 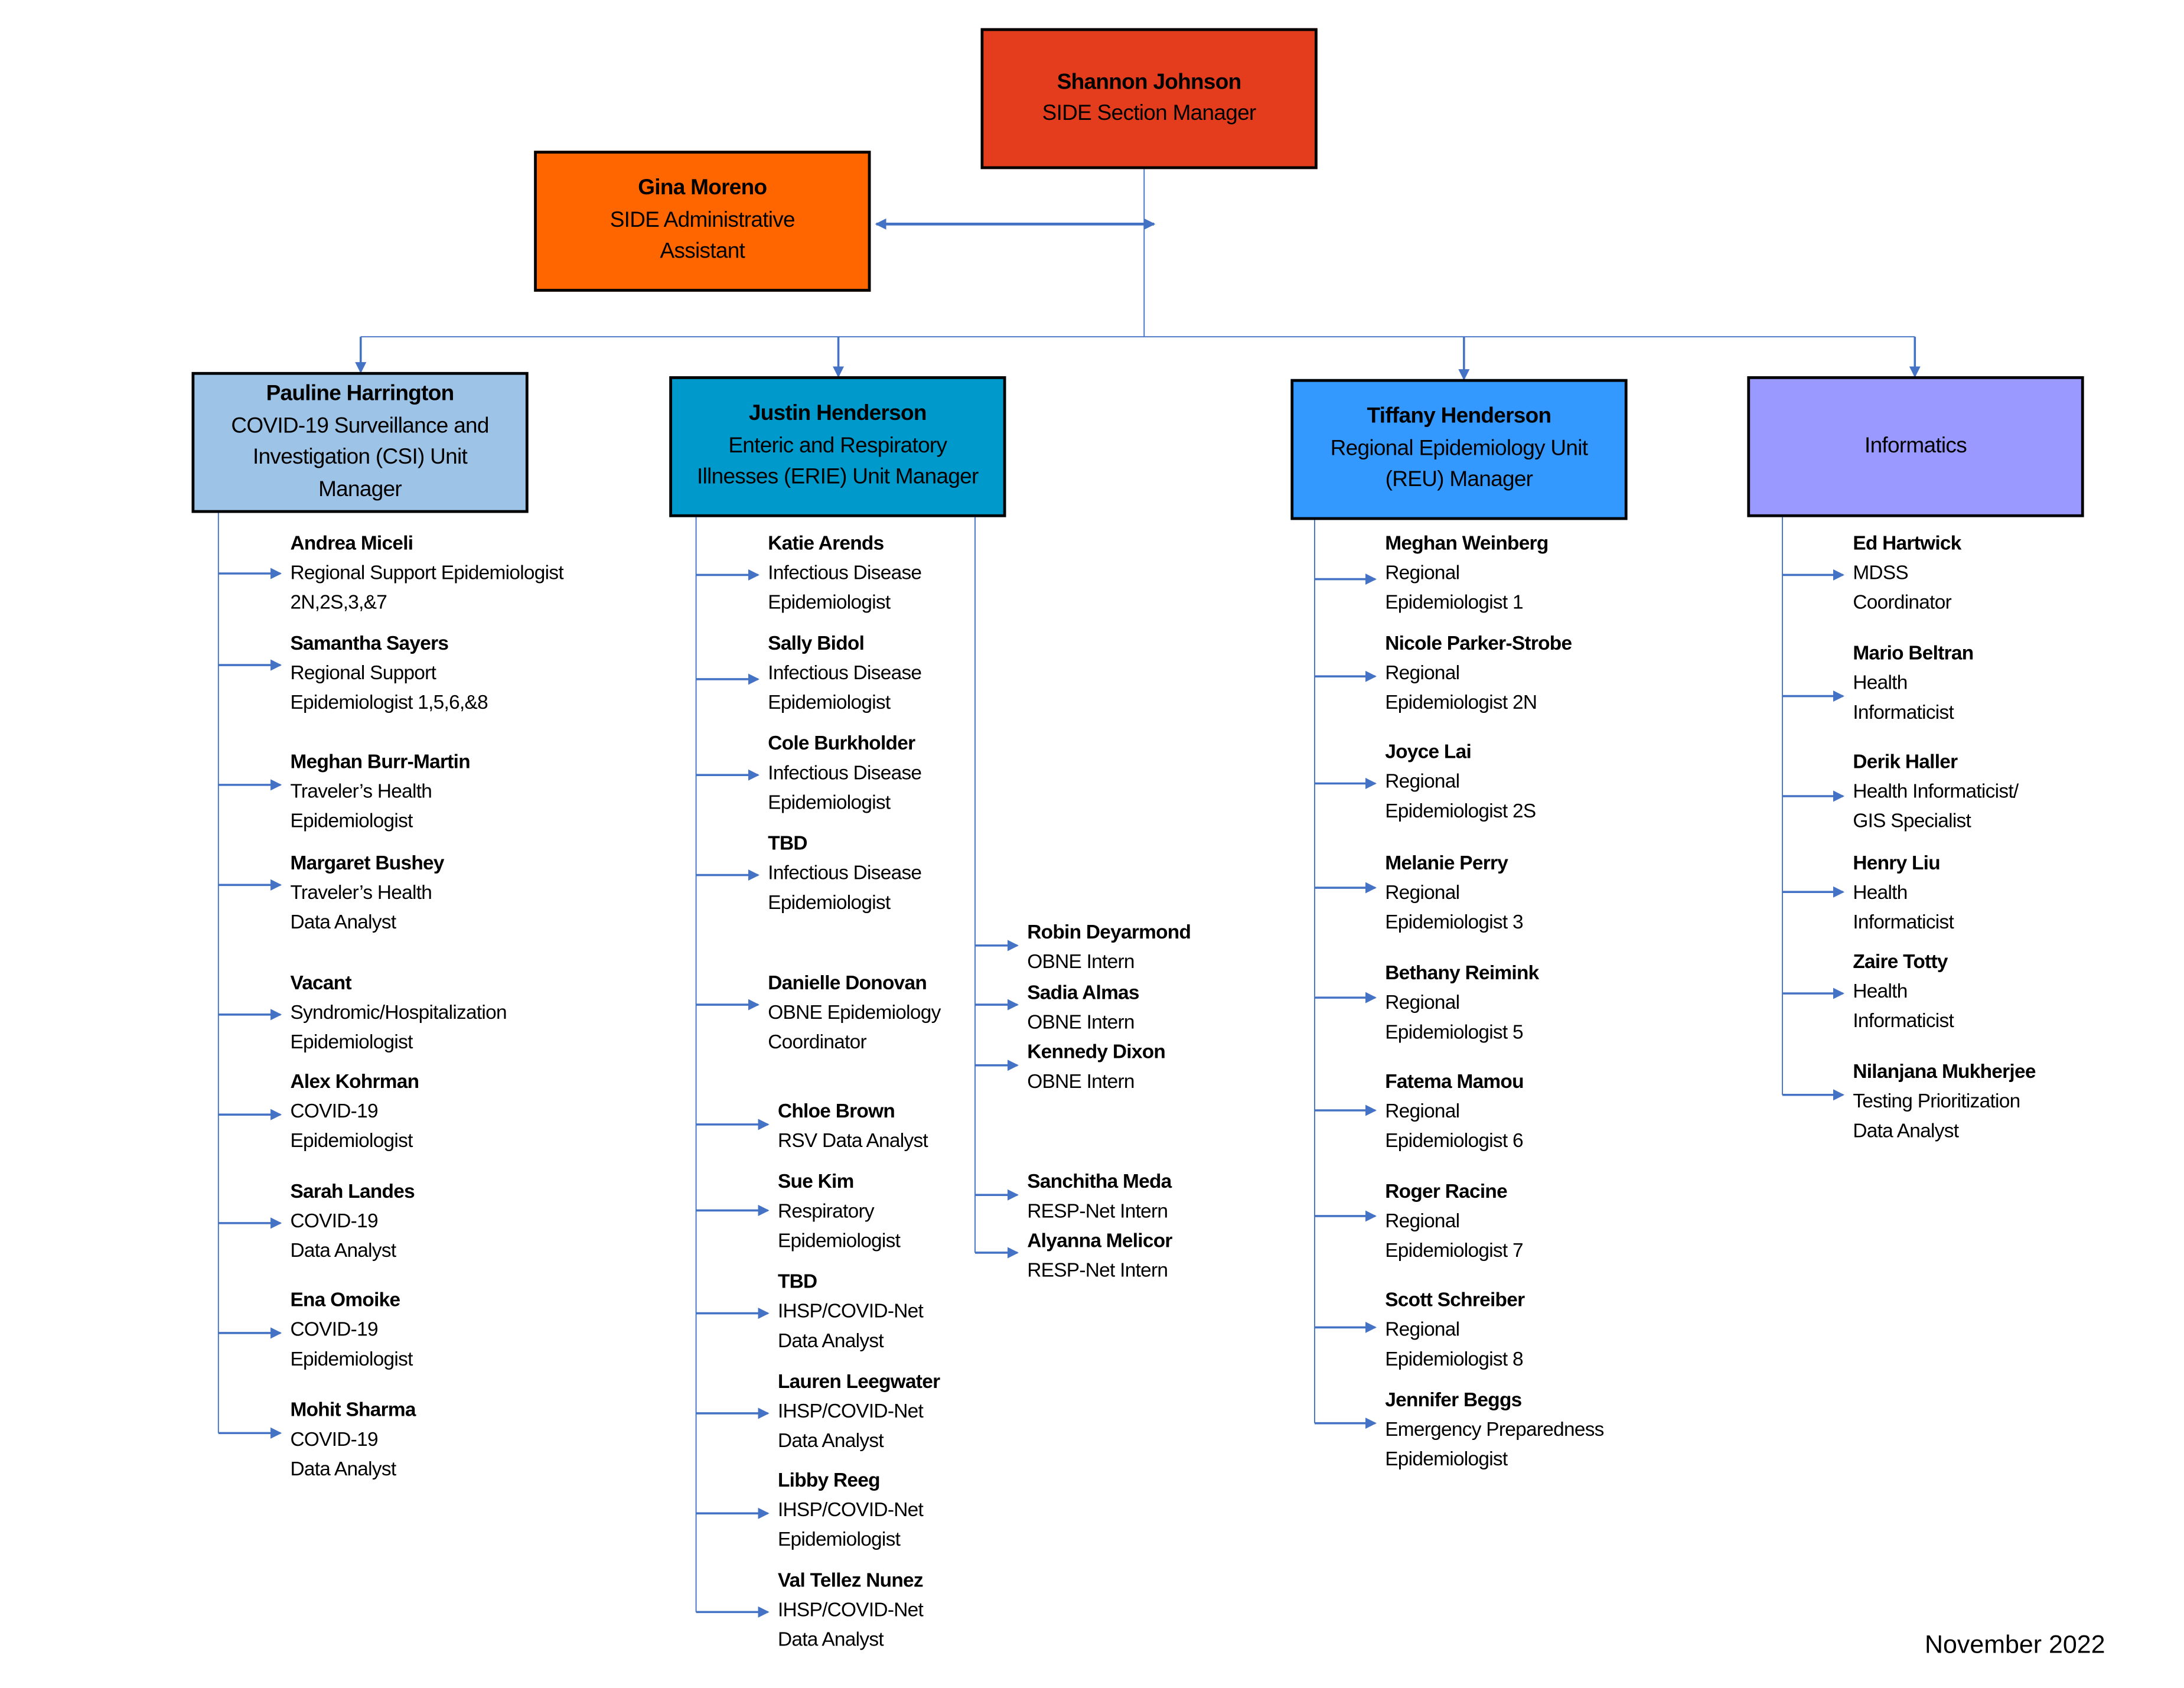 What do you see at coordinates (361, 892) in the screenshot?
I see `staff-title-line: Traveler’s Health` at bounding box center [361, 892].